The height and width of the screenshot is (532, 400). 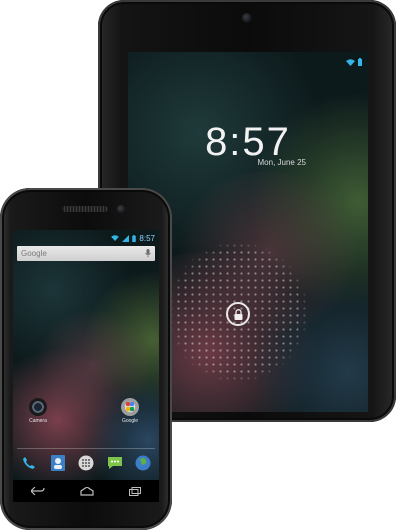 What do you see at coordinates (34, 253) in the screenshot?
I see `search-label: Google` at bounding box center [34, 253].